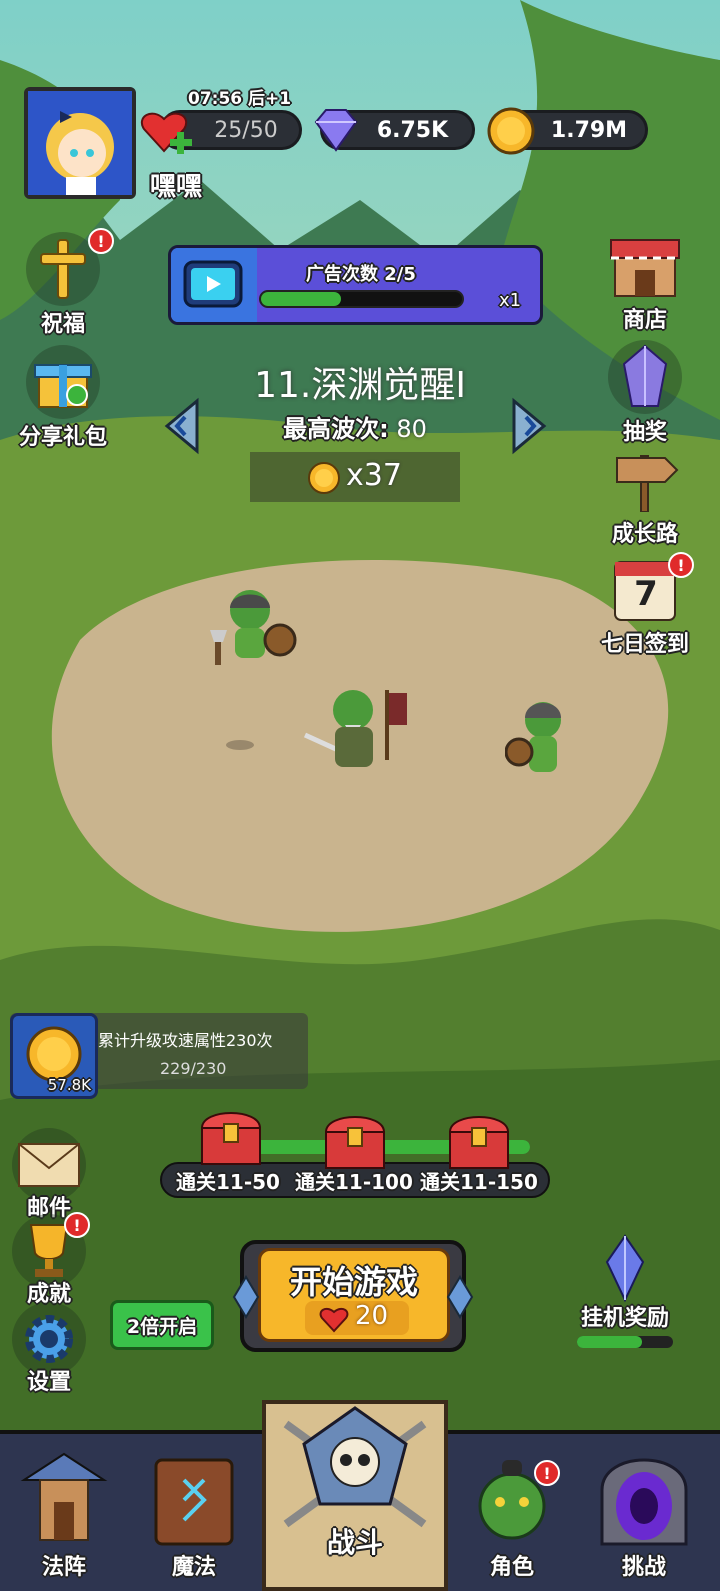 The height and width of the screenshot is (1591, 720). Describe the element at coordinates (77, 1225) in the screenshot. I see `achievement-alert-badge: !` at that location.